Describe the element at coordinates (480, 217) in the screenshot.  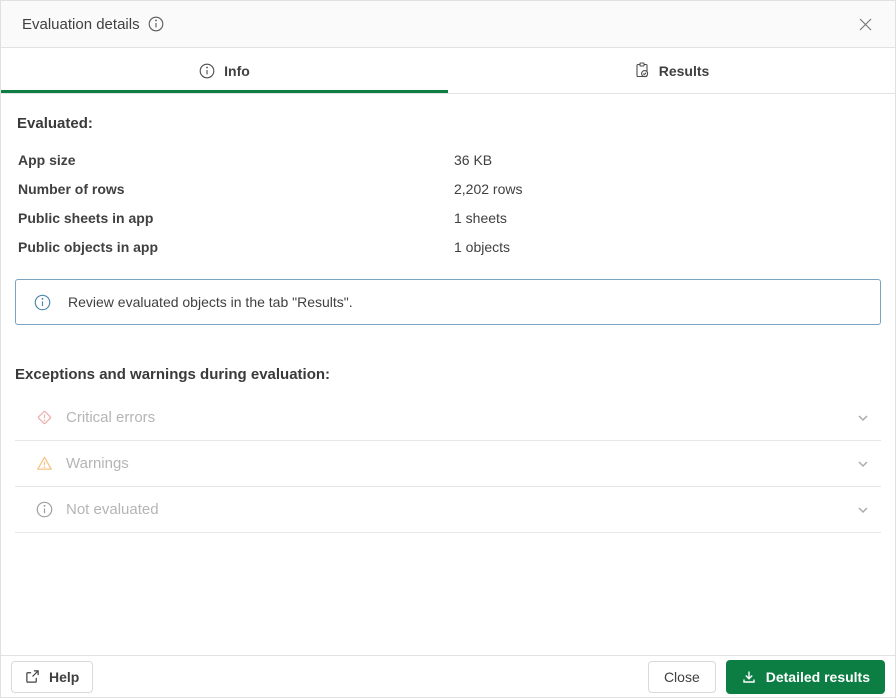
I see `row-value: 1 sheets` at that location.